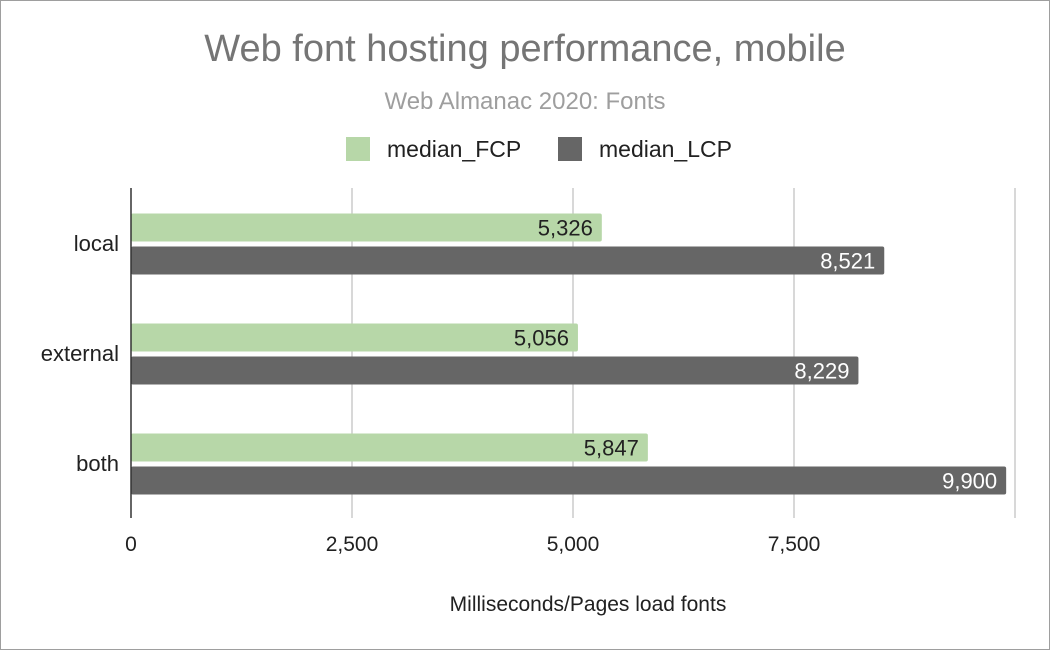  Describe the element at coordinates (821, 371) in the screenshot. I see `data-label-external-median-lcp: 8,229` at that location.